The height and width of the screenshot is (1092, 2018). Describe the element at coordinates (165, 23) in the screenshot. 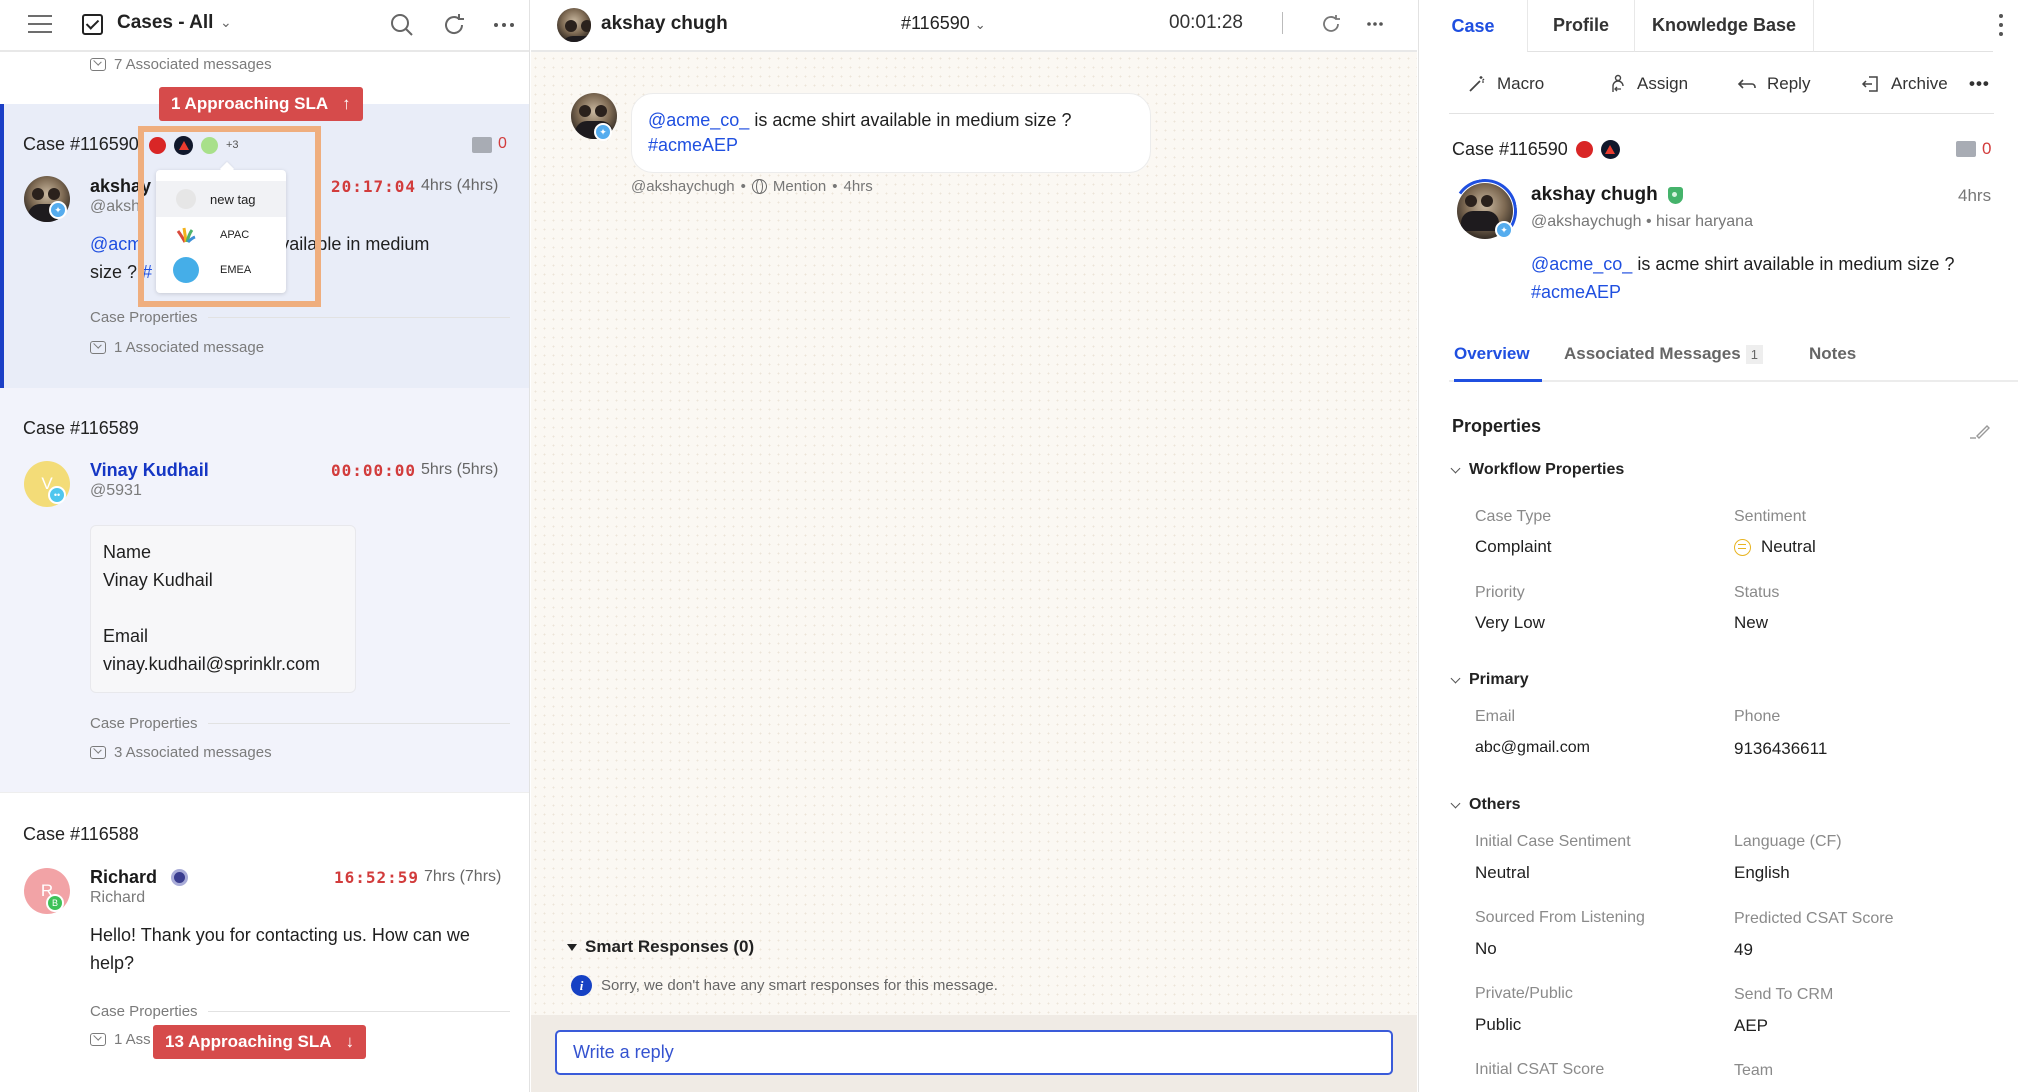

I see `case-list-title: Cases - All` at that location.